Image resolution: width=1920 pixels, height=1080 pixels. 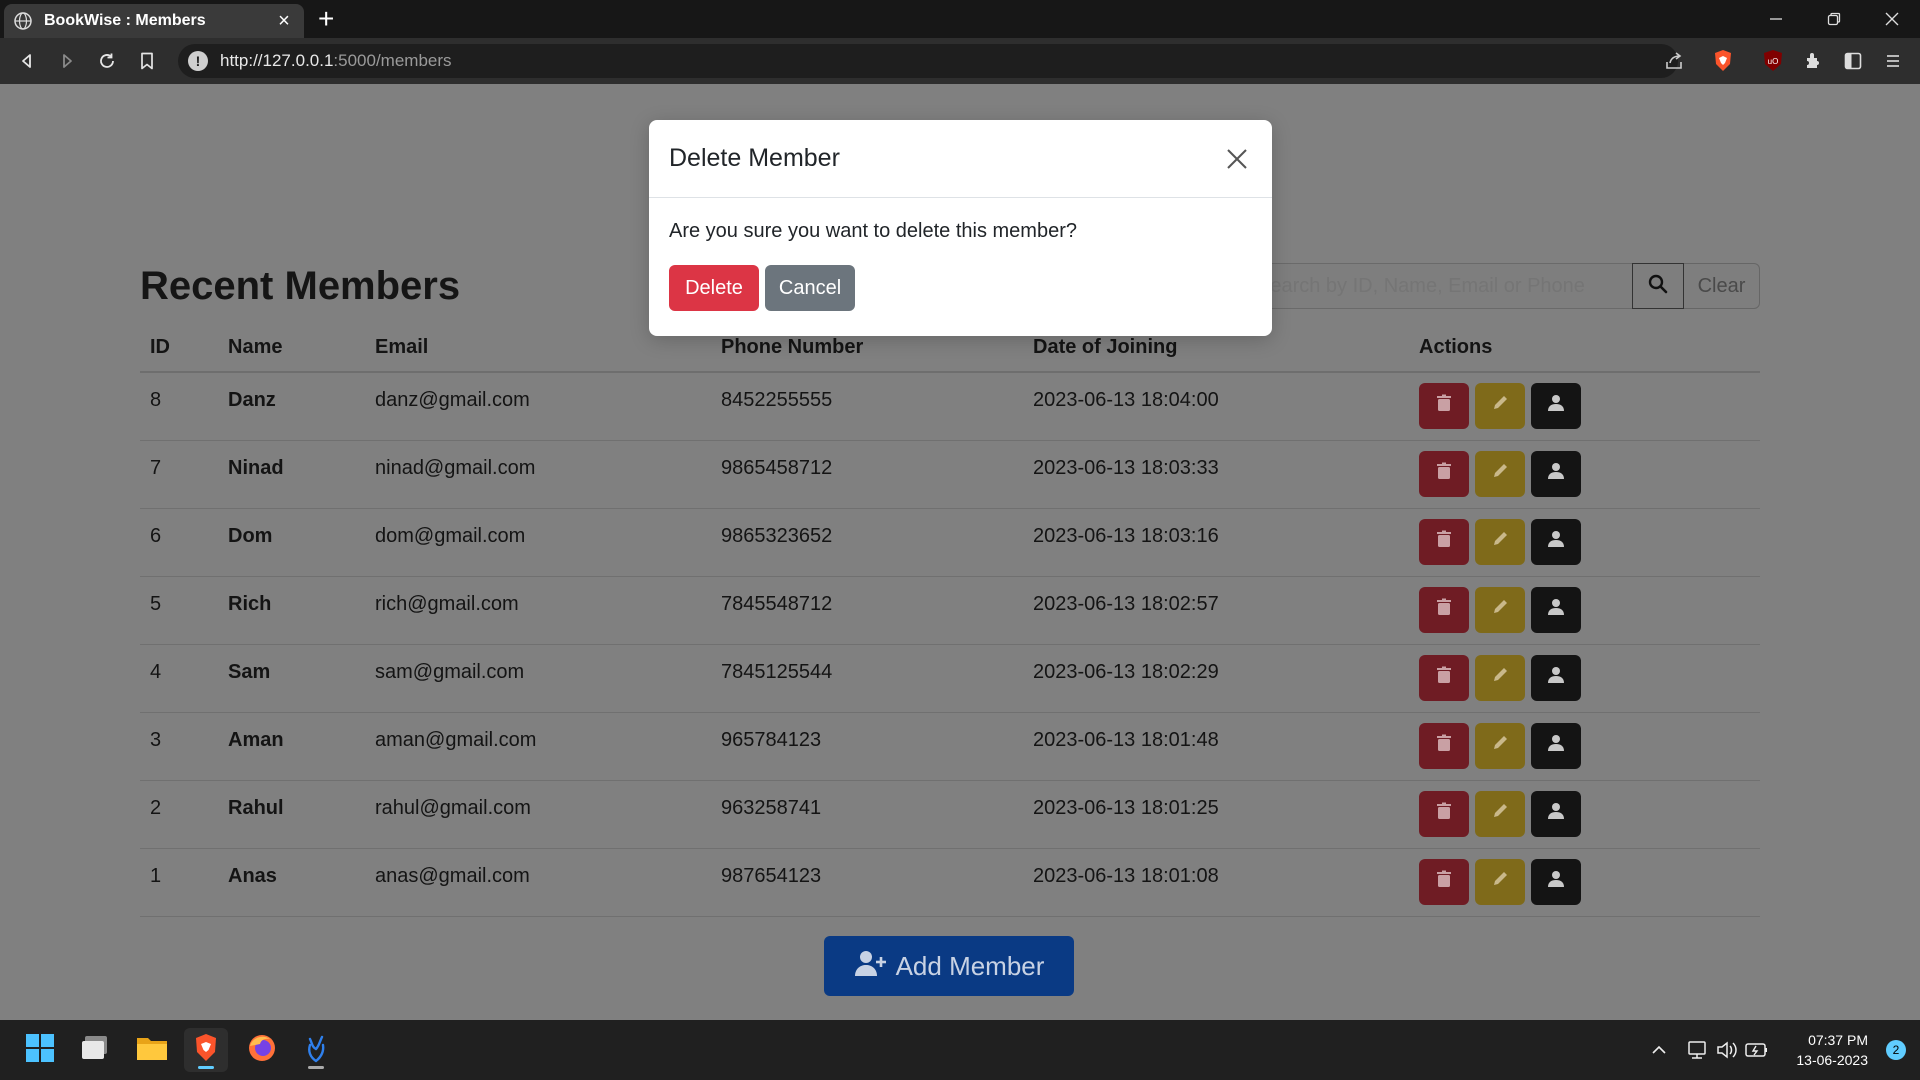 I want to click on cell-name: Rich, so click(x=291, y=610).